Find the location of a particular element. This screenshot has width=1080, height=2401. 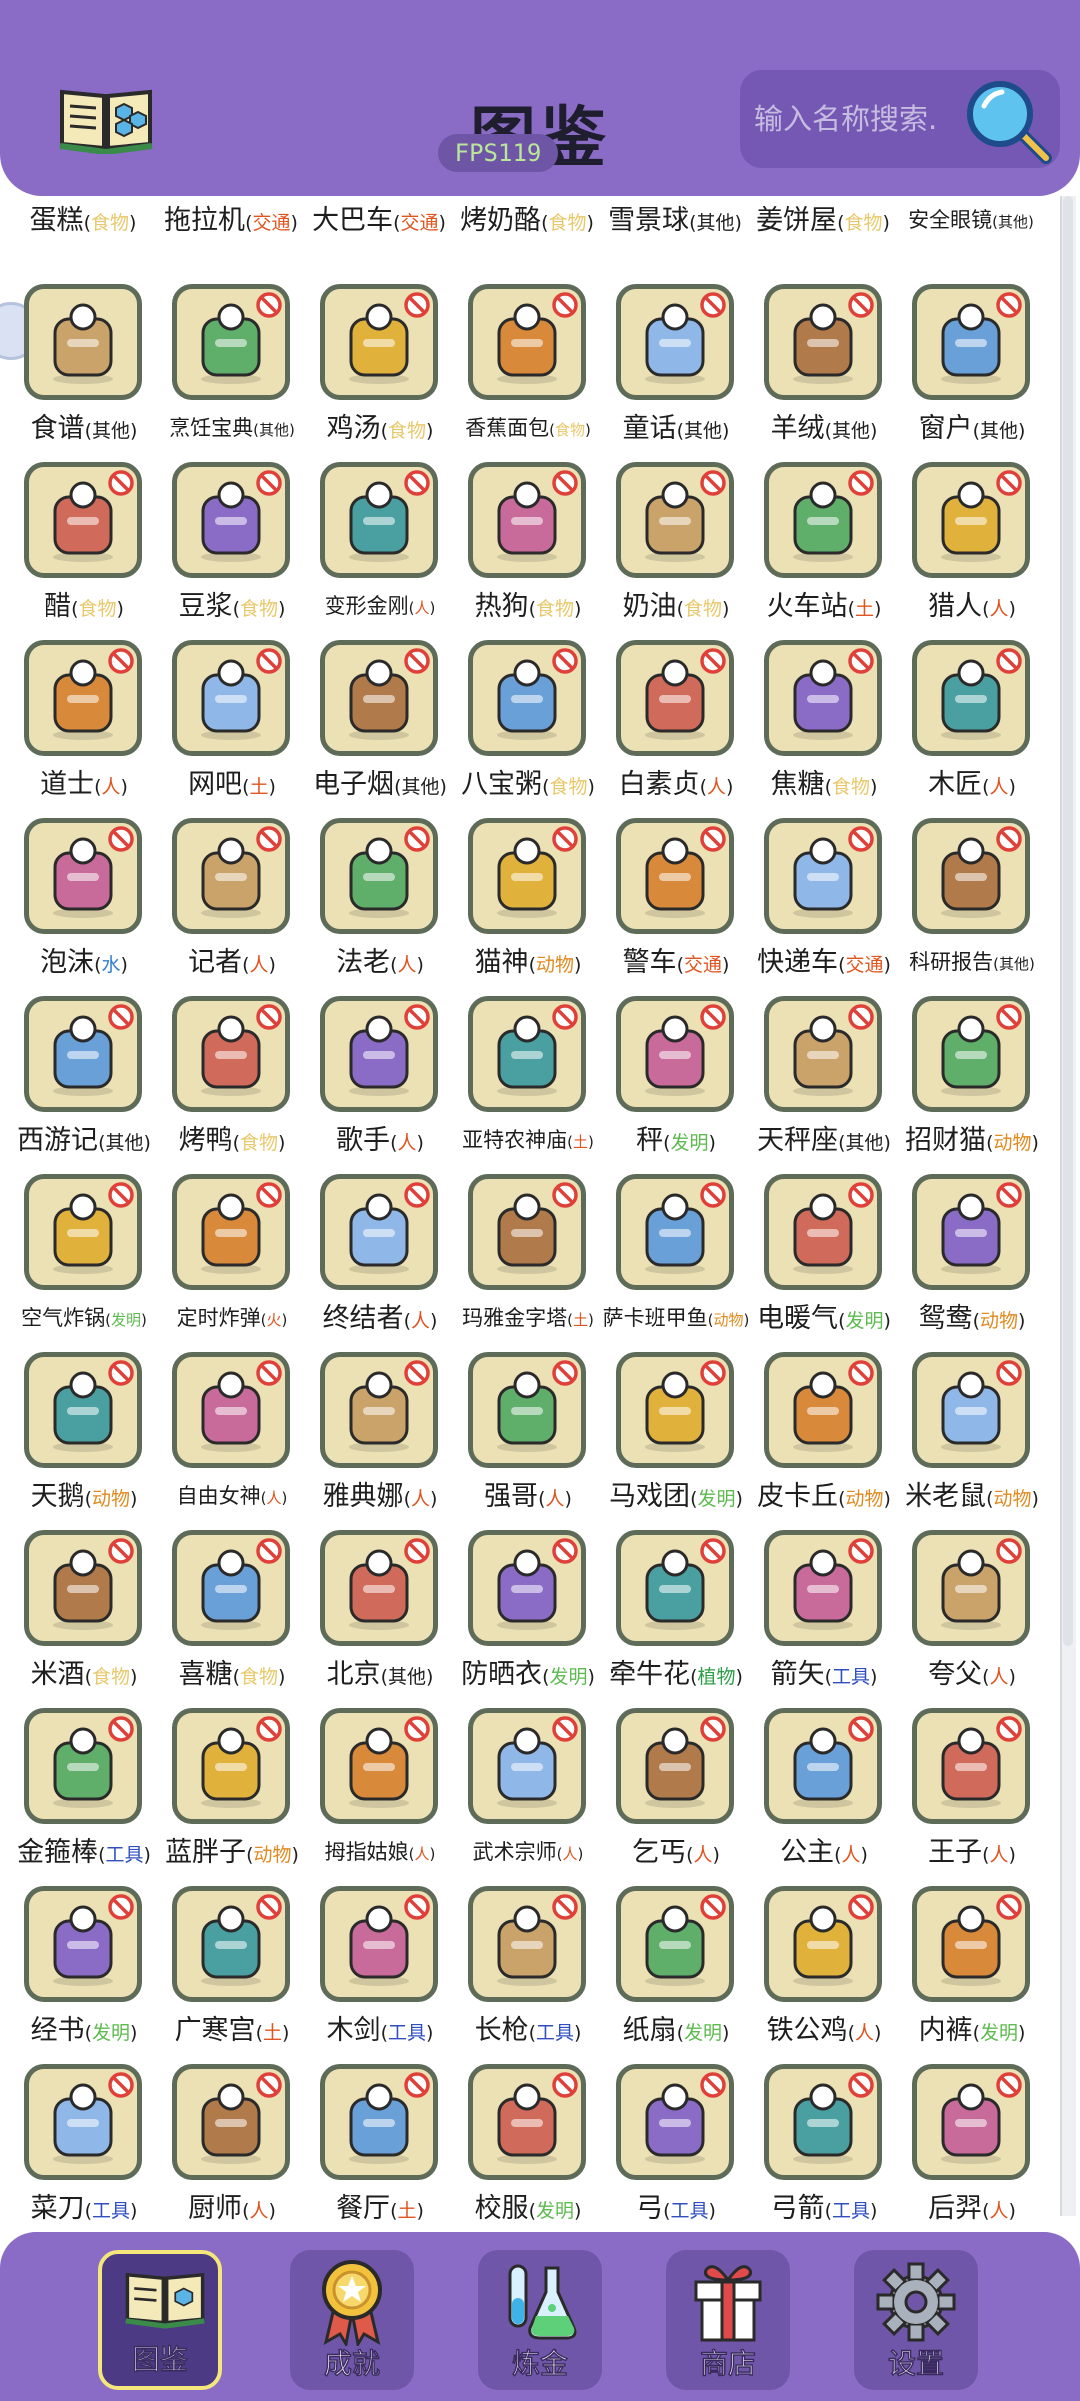

item-card: 空气炸锅(发明) is located at coordinates (74, 1229).